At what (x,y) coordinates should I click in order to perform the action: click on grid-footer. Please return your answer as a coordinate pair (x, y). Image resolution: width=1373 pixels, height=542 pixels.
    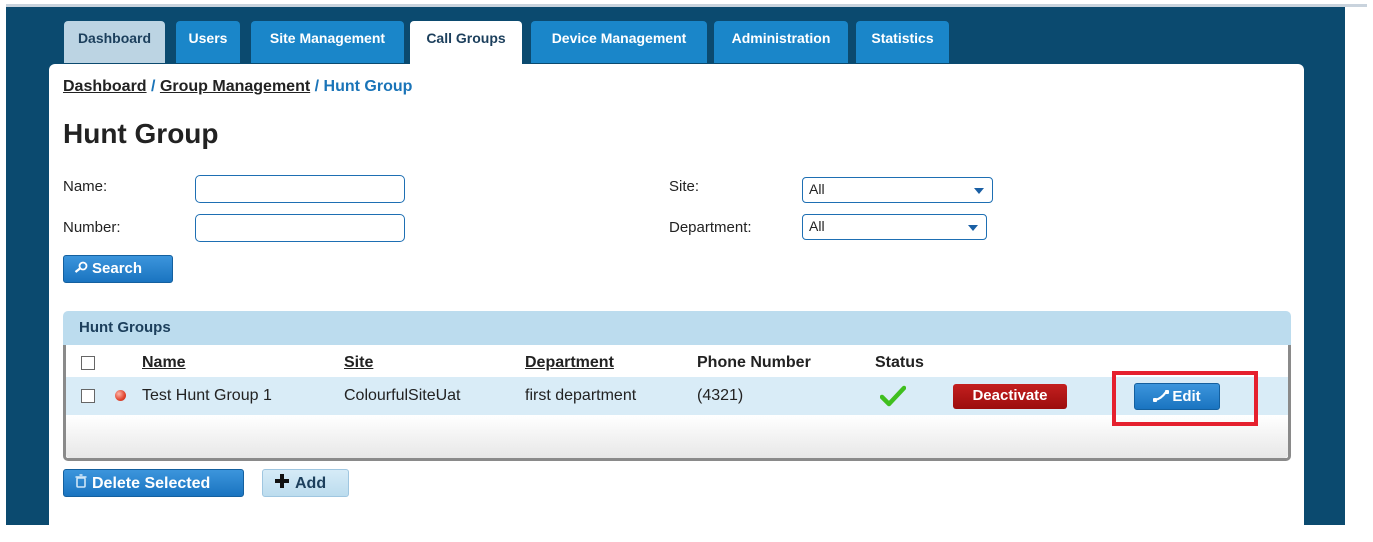
    Looking at the image, I should click on (677, 437).